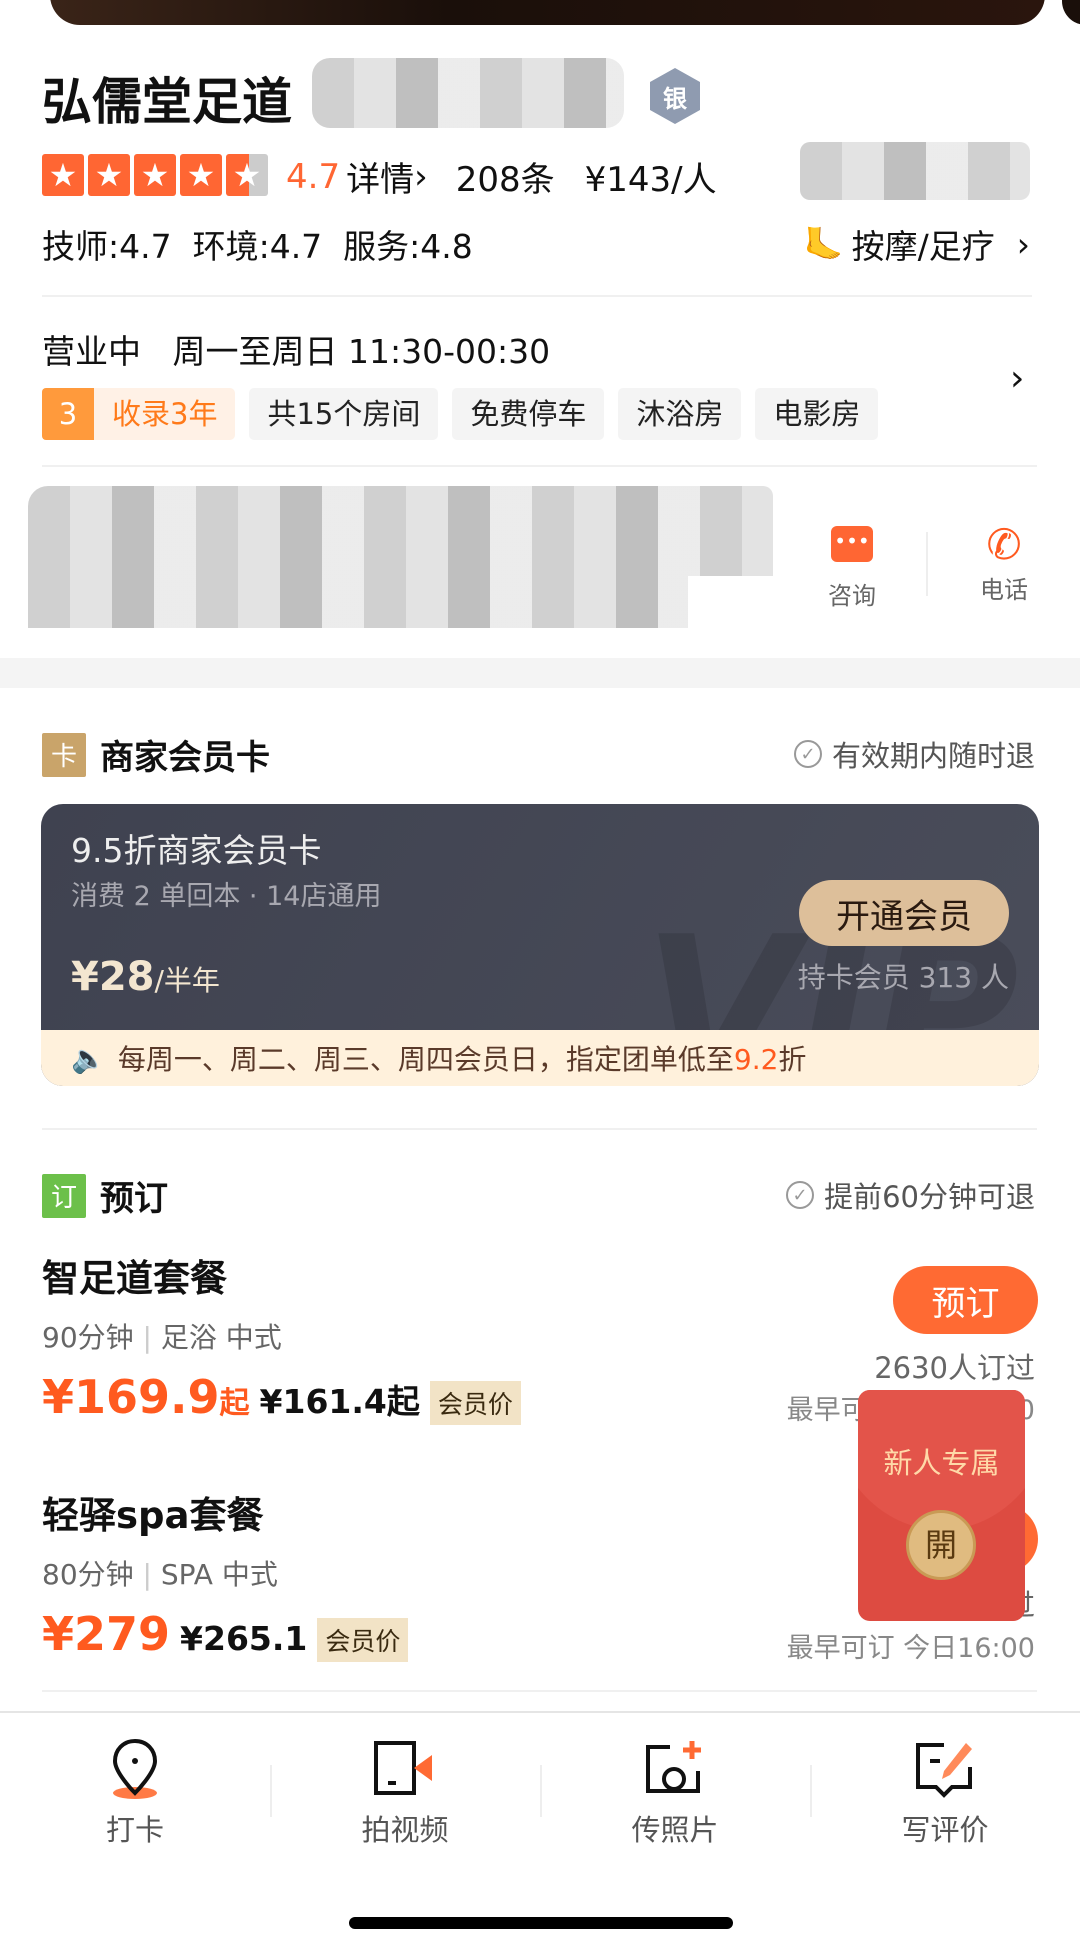  Describe the element at coordinates (945, 1830) in the screenshot. I see `nav-label: 写评价` at that location.